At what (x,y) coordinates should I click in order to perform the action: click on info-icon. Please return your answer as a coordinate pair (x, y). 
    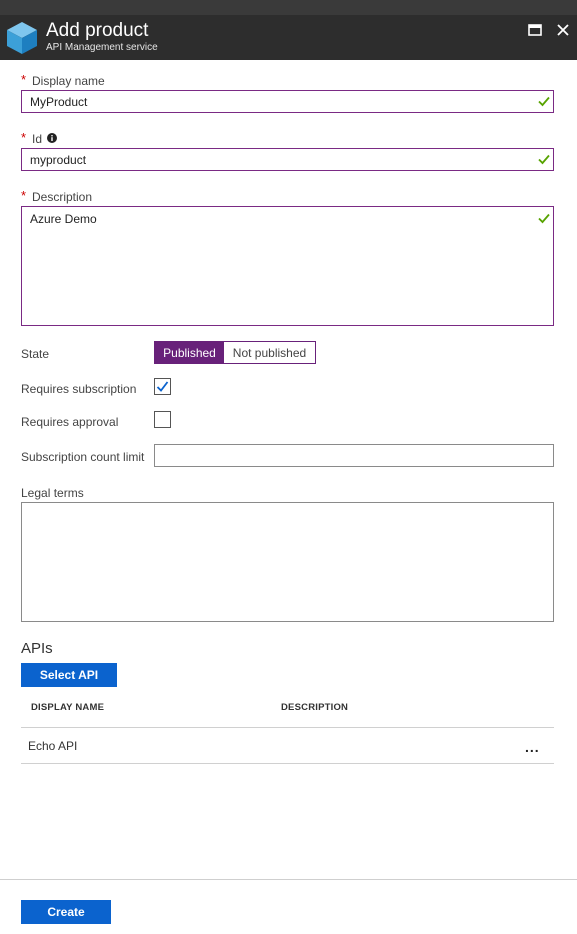
    Looking at the image, I should click on (52, 138).